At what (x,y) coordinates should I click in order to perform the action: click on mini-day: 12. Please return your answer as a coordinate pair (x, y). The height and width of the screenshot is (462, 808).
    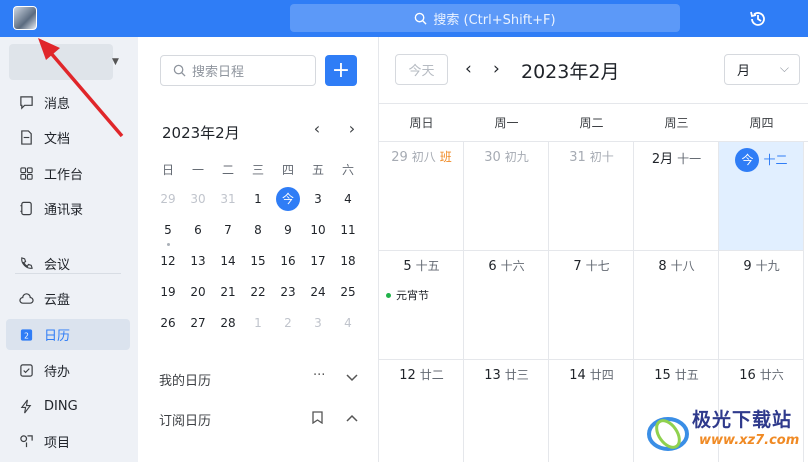
    Looking at the image, I should click on (168, 261).